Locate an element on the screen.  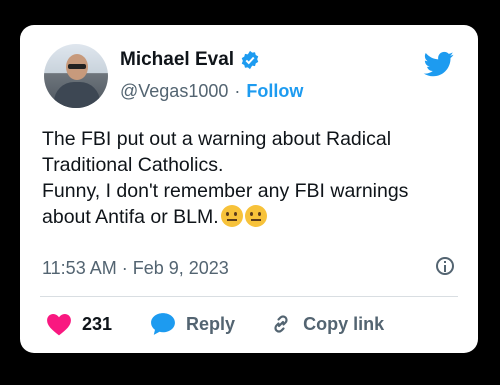
handle-row: @Vegas1000 · Follow is located at coordinates (211, 91).